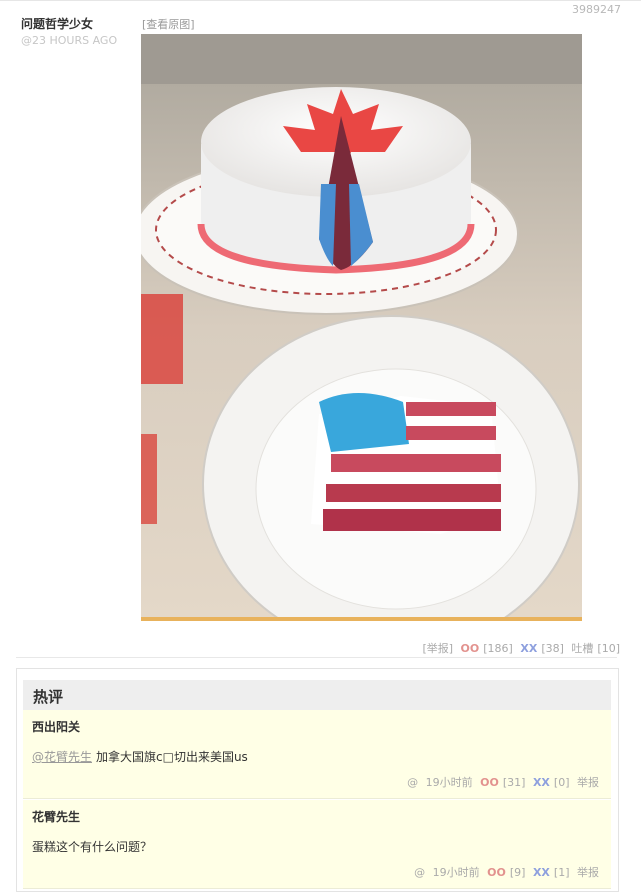 The width and height of the screenshot is (641, 892). What do you see at coordinates (172, 757) in the screenshot?
I see `comment-body: 加拿大国旗c□切出来美国us` at bounding box center [172, 757].